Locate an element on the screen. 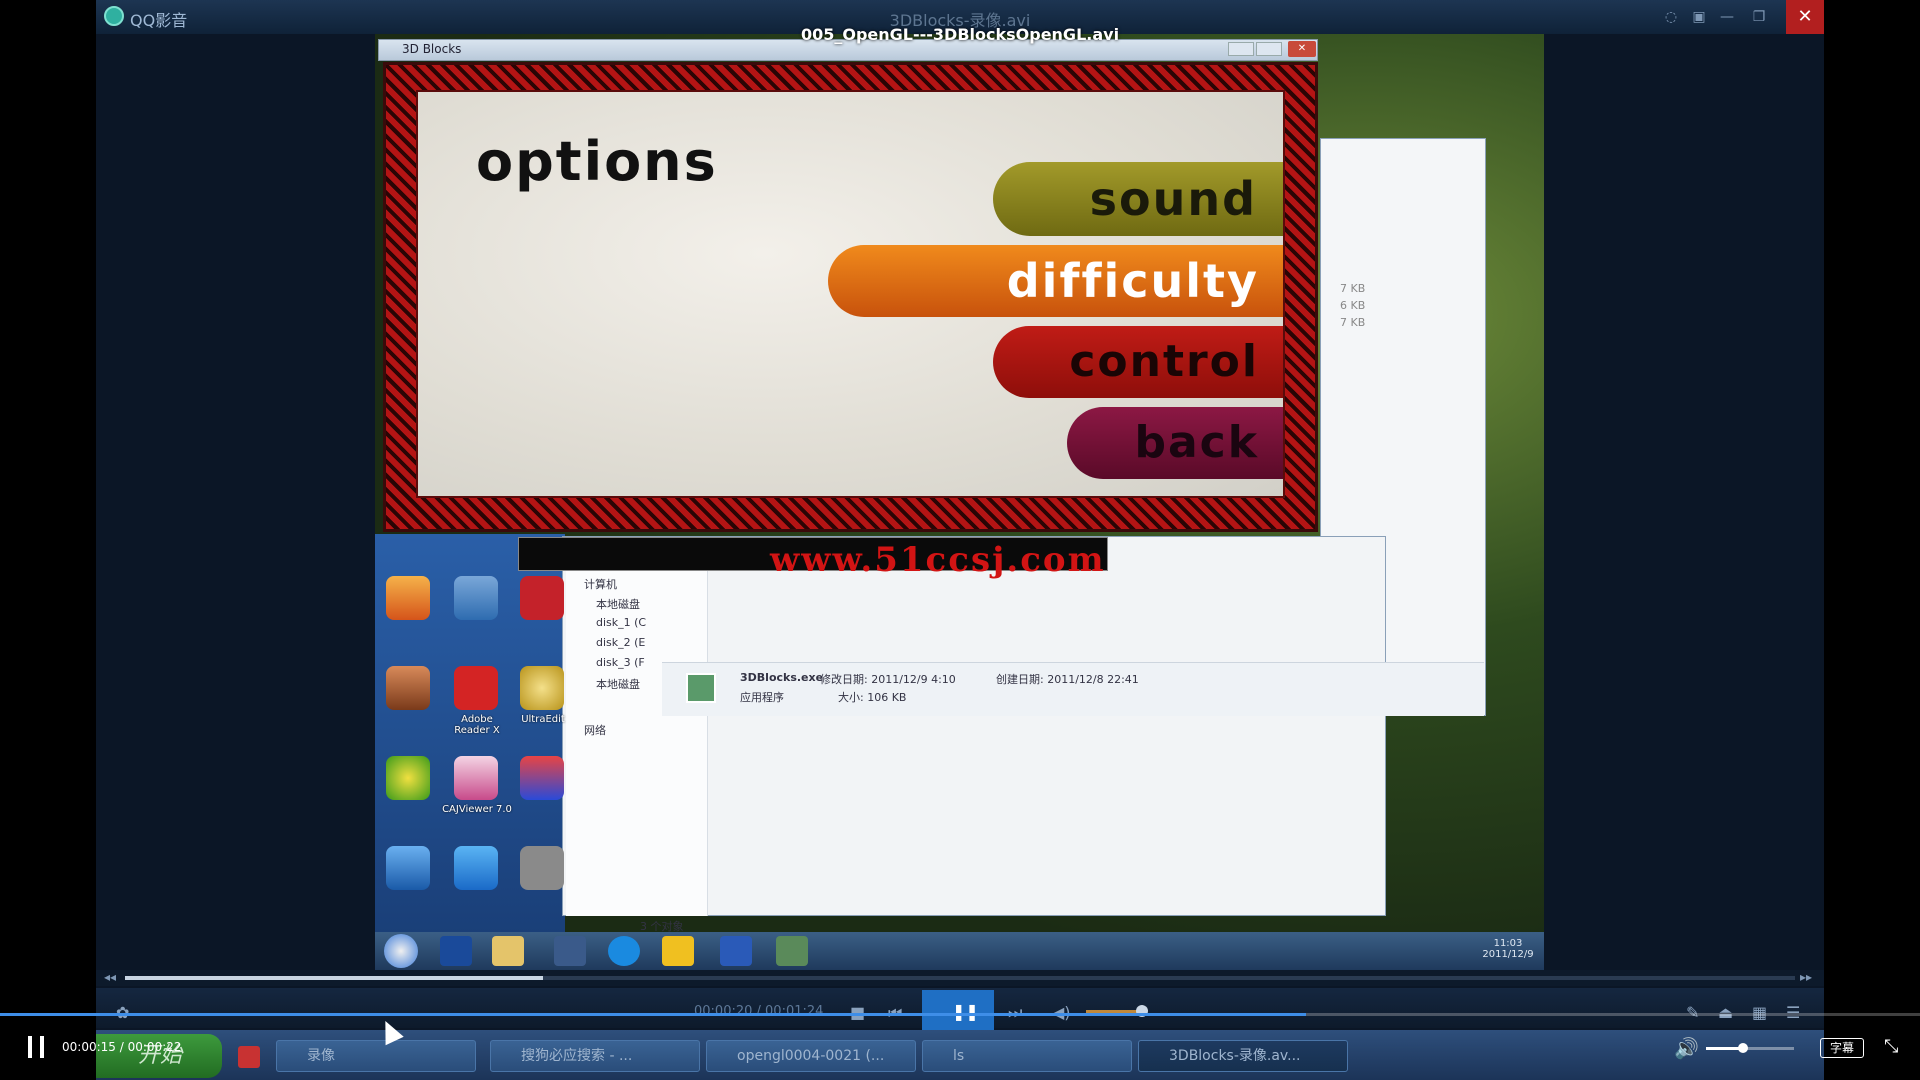 This screenshot has width=1920, height=1080. adobe-reader-label: Adobe Reader X is located at coordinates (477, 725).